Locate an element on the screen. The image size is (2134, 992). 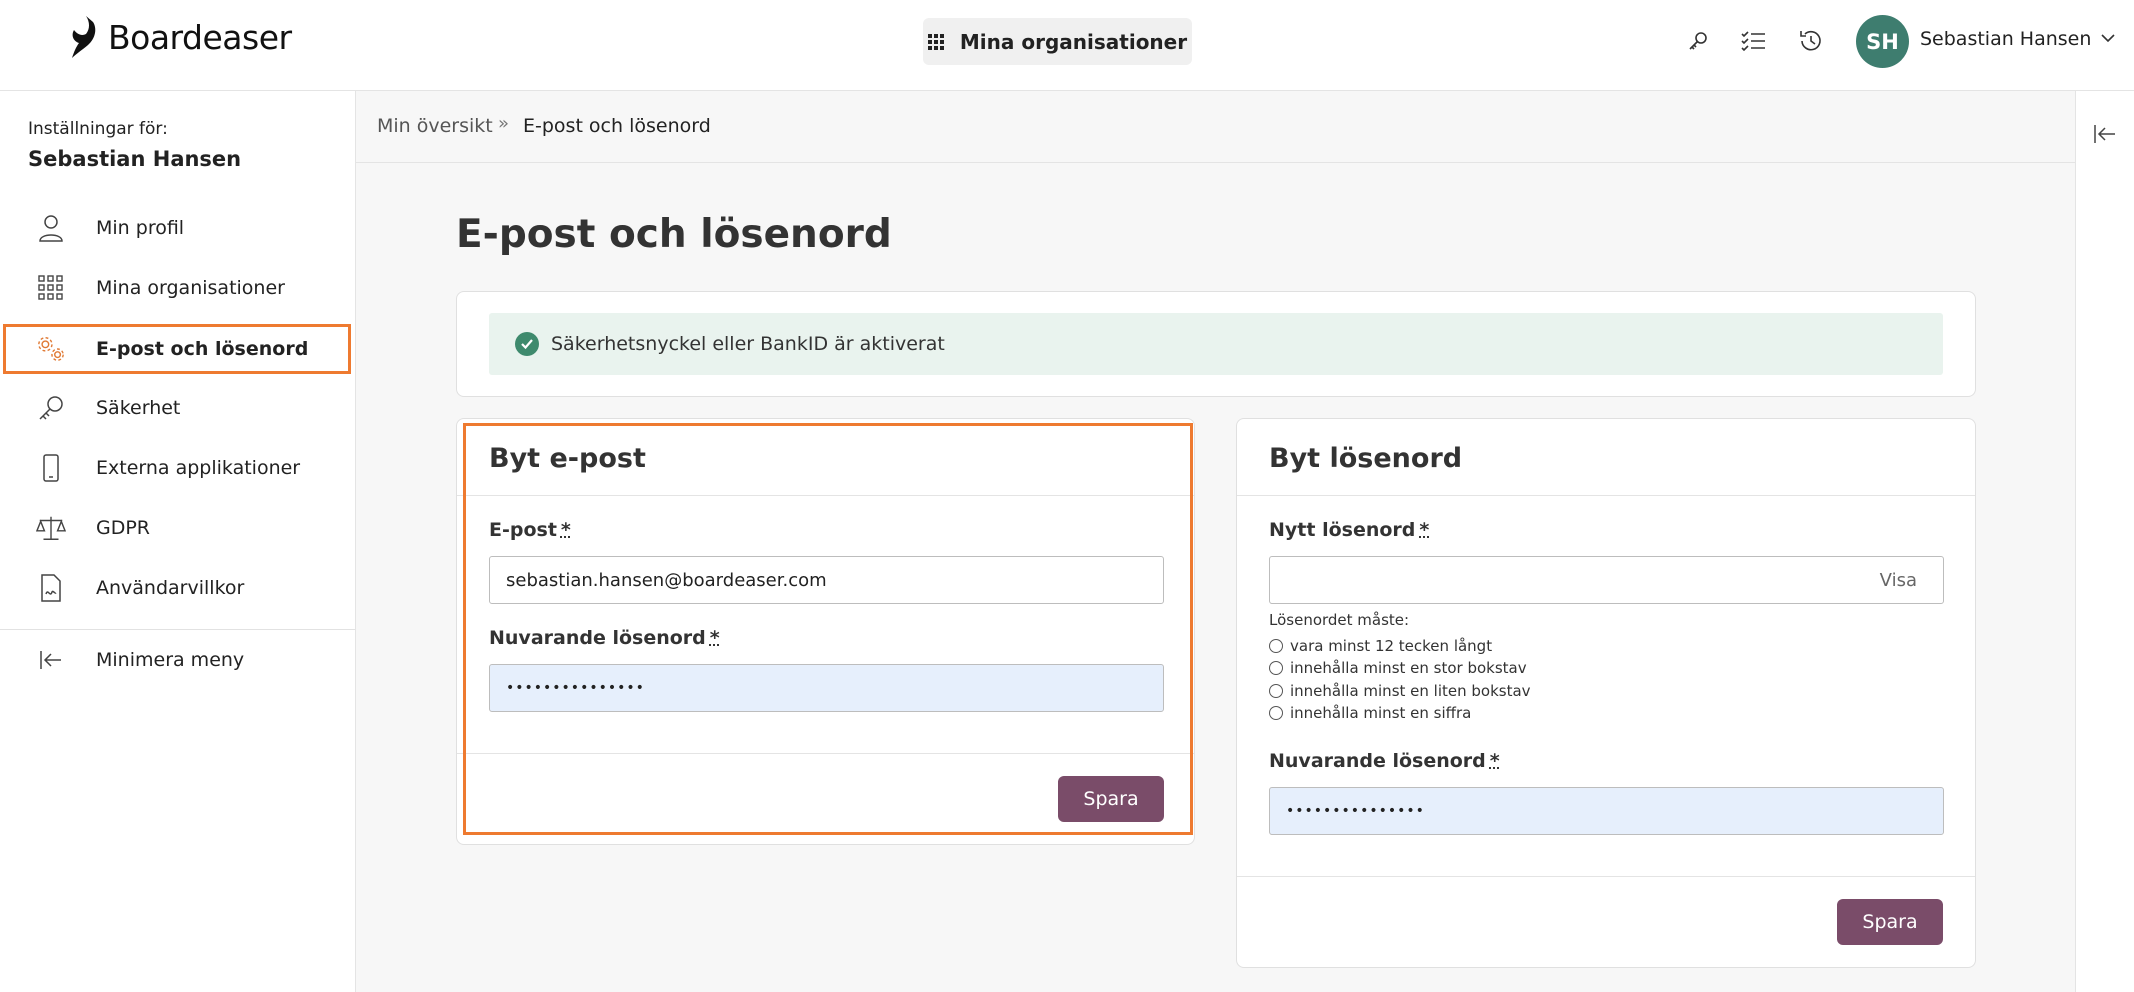
scale-icon is located at coordinates (51, 528).